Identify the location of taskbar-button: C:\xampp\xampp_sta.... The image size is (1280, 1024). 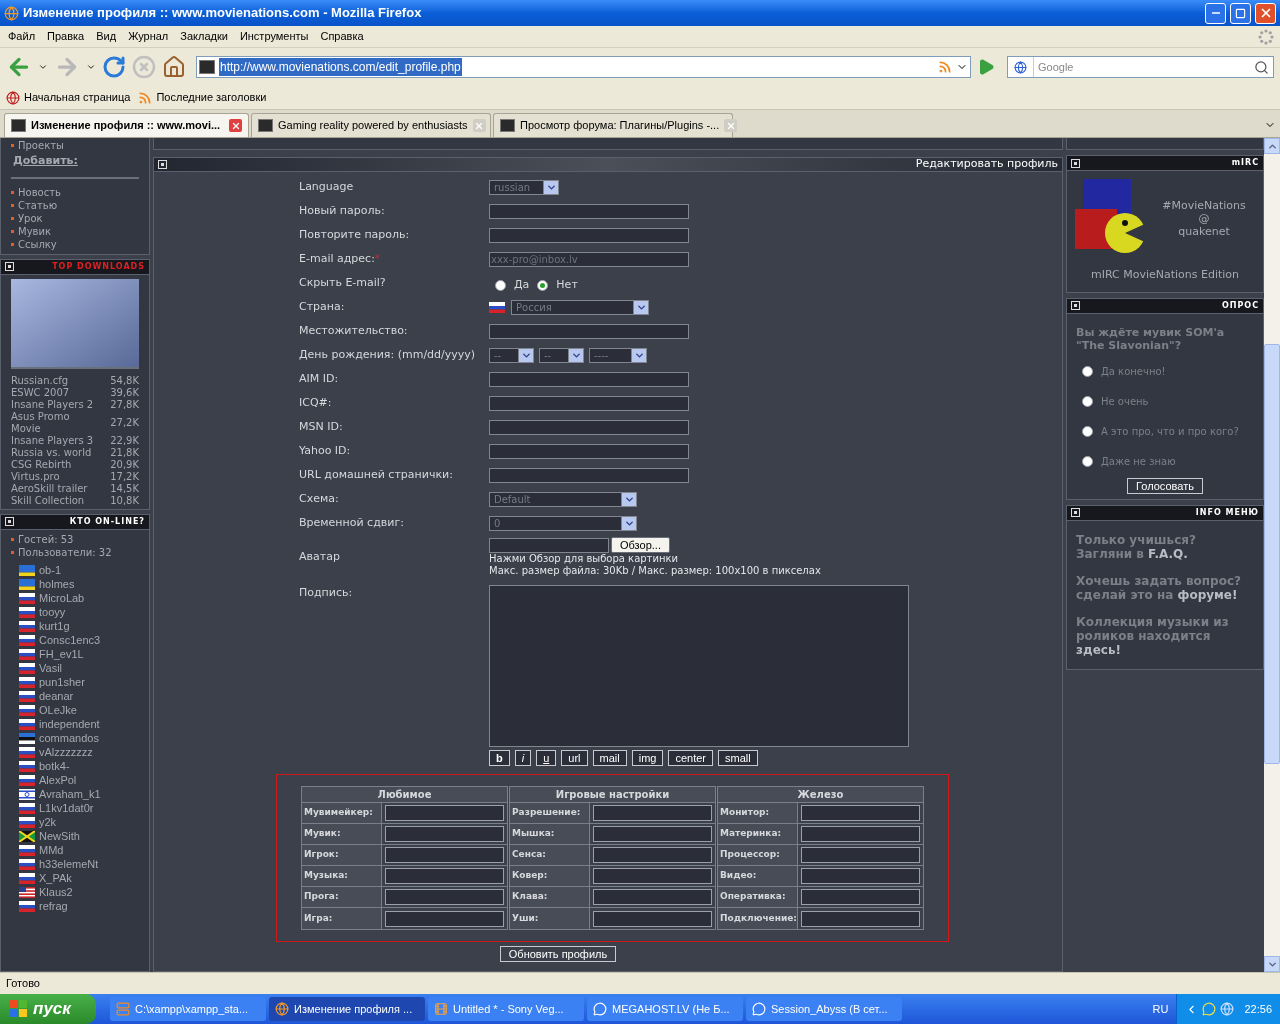
(188, 1009).